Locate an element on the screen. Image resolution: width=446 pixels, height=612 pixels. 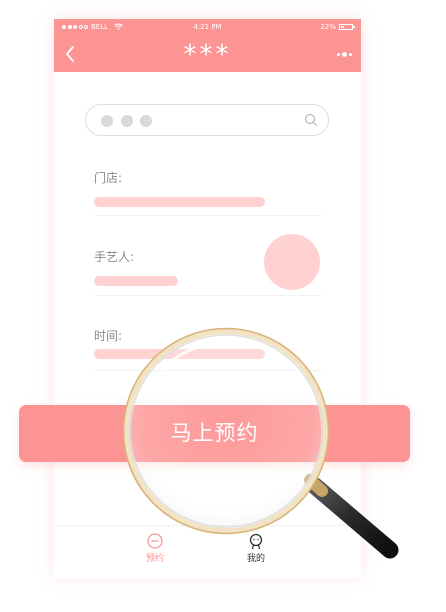
more-button is located at coordinates (345, 54).